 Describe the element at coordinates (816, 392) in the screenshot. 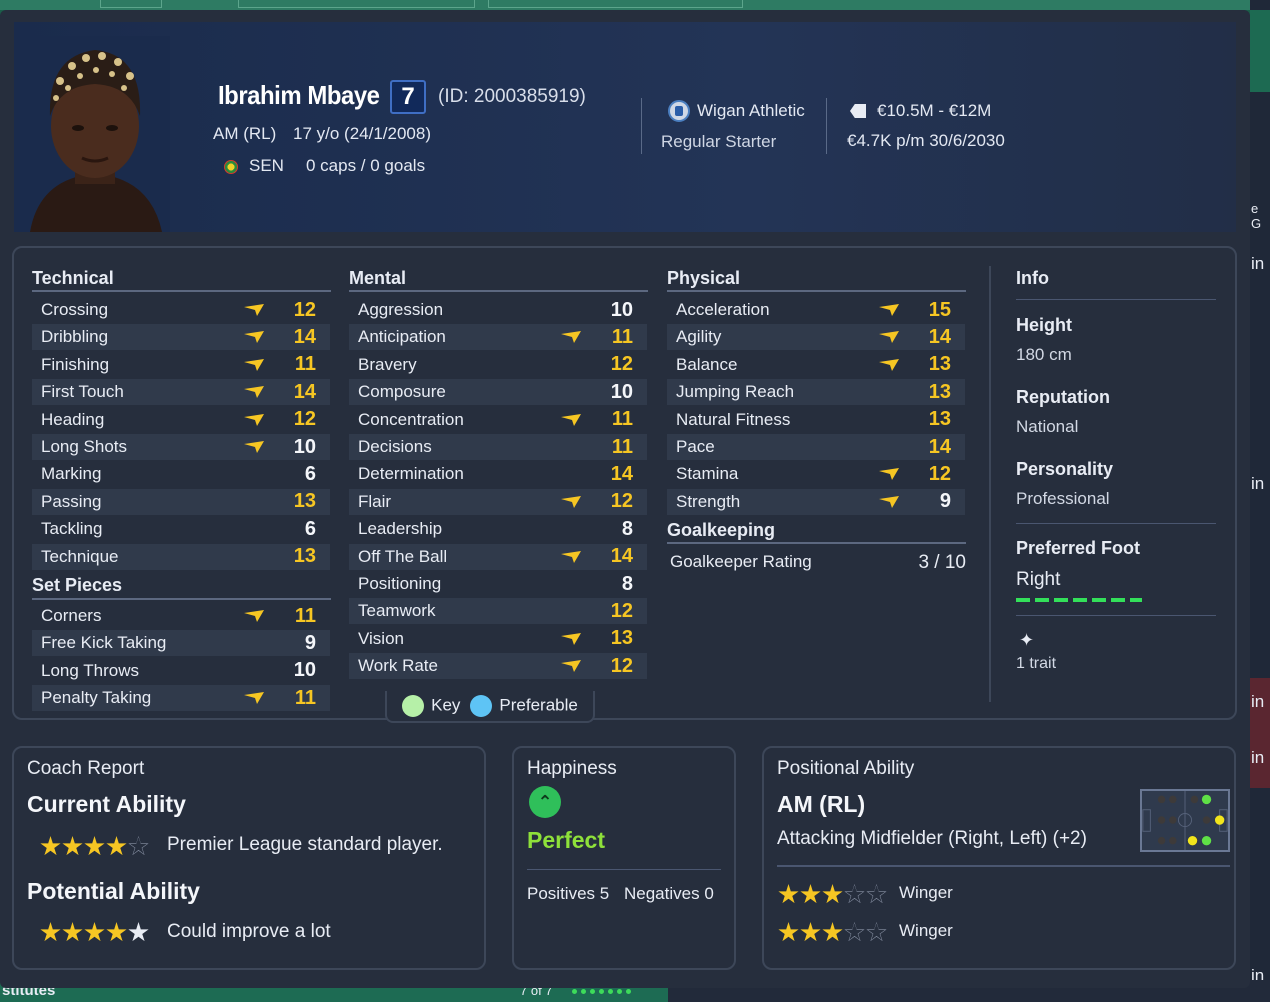

I see `attribute-row: Jumping Reach 13` at that location.